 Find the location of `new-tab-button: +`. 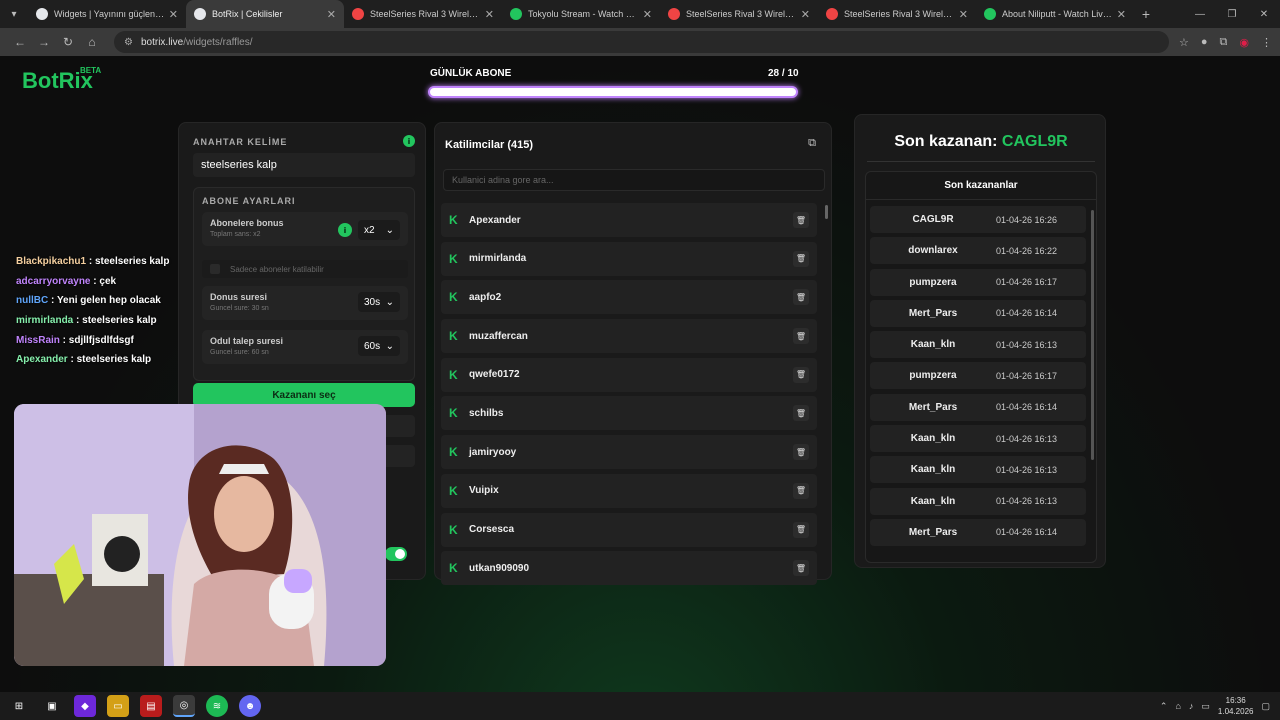

new-tab-button: + is located at coordinates (1146, 14).